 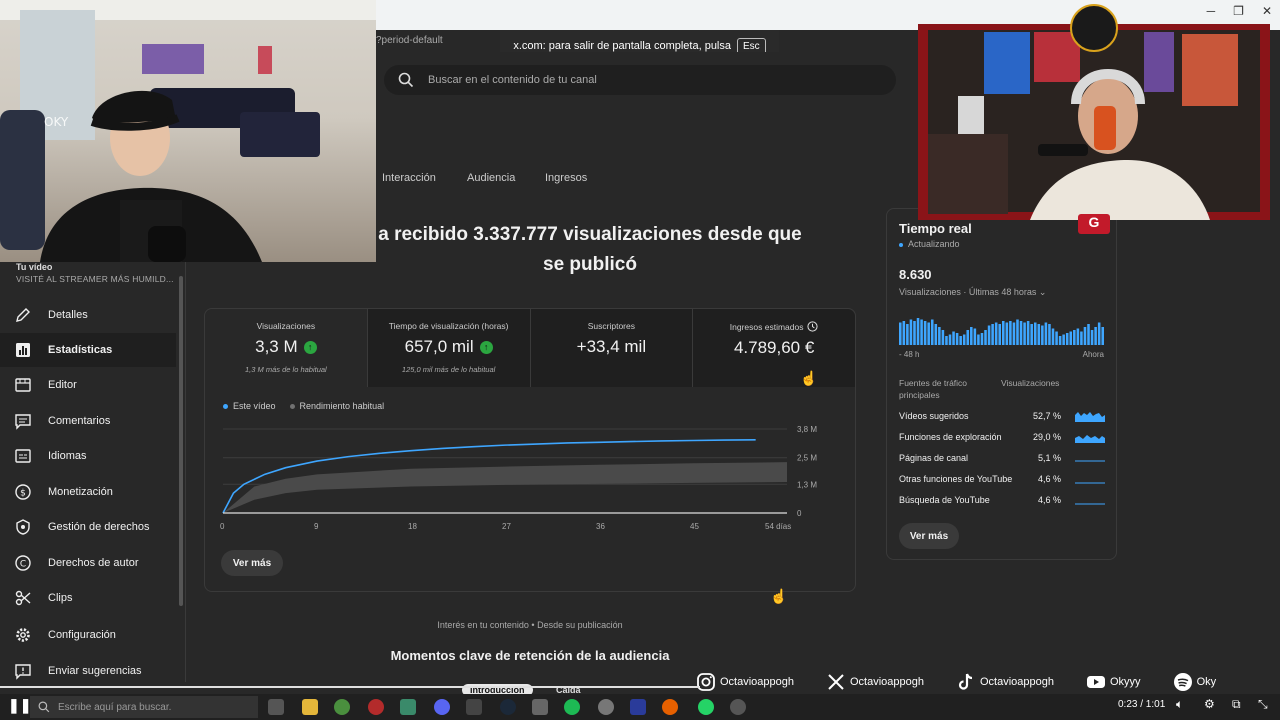 What do you see at coordinates (706, 707) in the screenshot?
I see `whatsapp-icon` at bounding box center [706, 707].